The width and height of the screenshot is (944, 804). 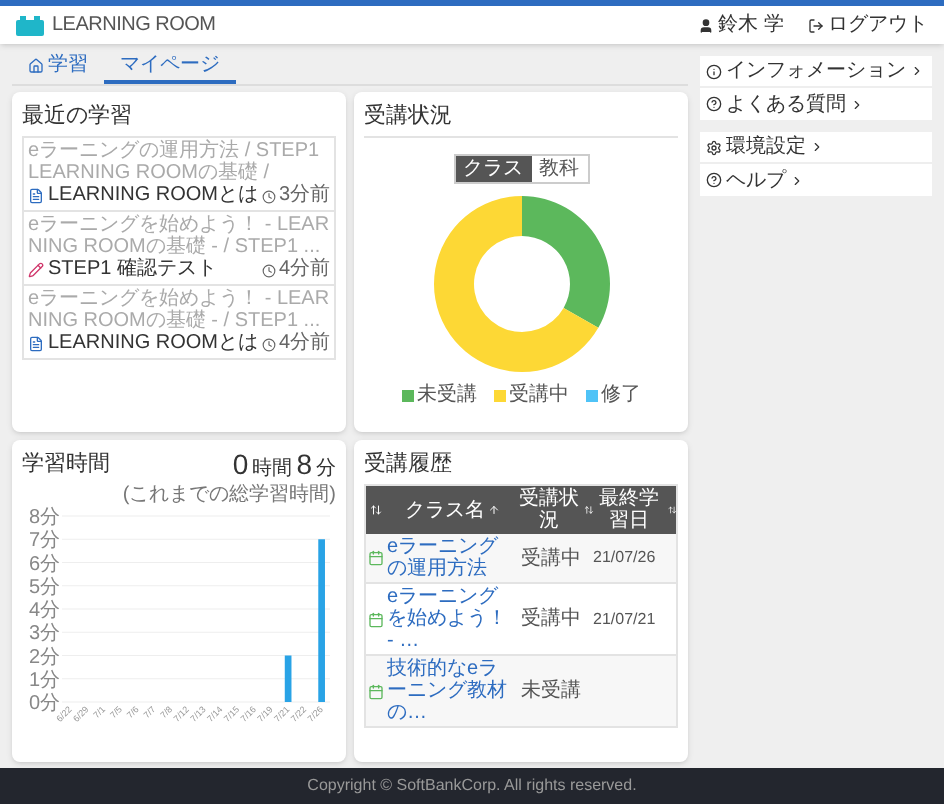 What do you see at coordinates (493, 169) in the screenshot?
I see `segment-button: クラス` at bounding box center [493, 169].